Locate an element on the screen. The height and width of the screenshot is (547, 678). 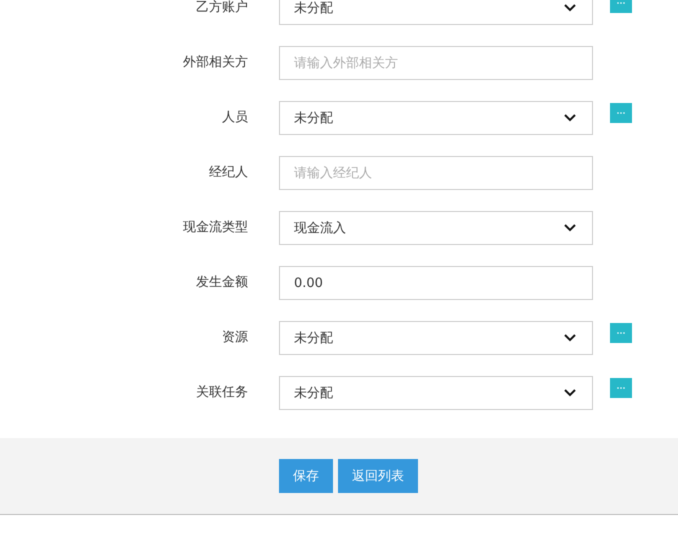
input-field: 请输入外部相关方 is located at coordinates (436, 63).